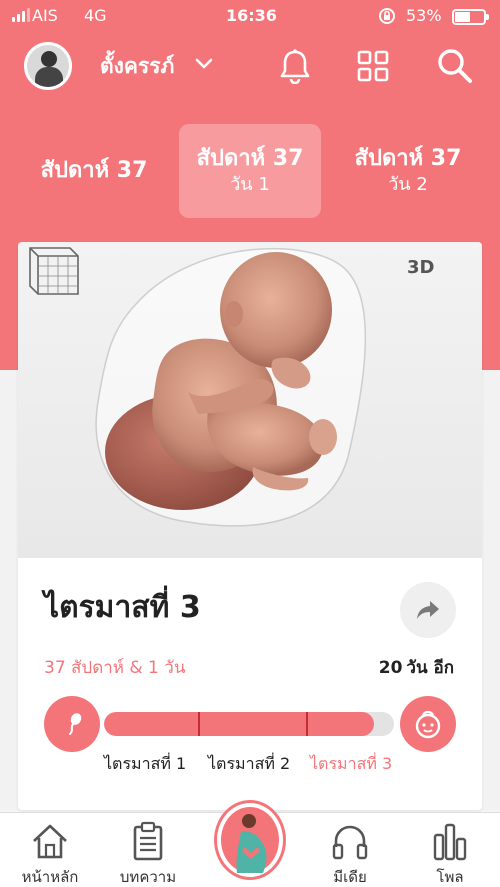  I want to click on battery-icon, so click(470, 17).